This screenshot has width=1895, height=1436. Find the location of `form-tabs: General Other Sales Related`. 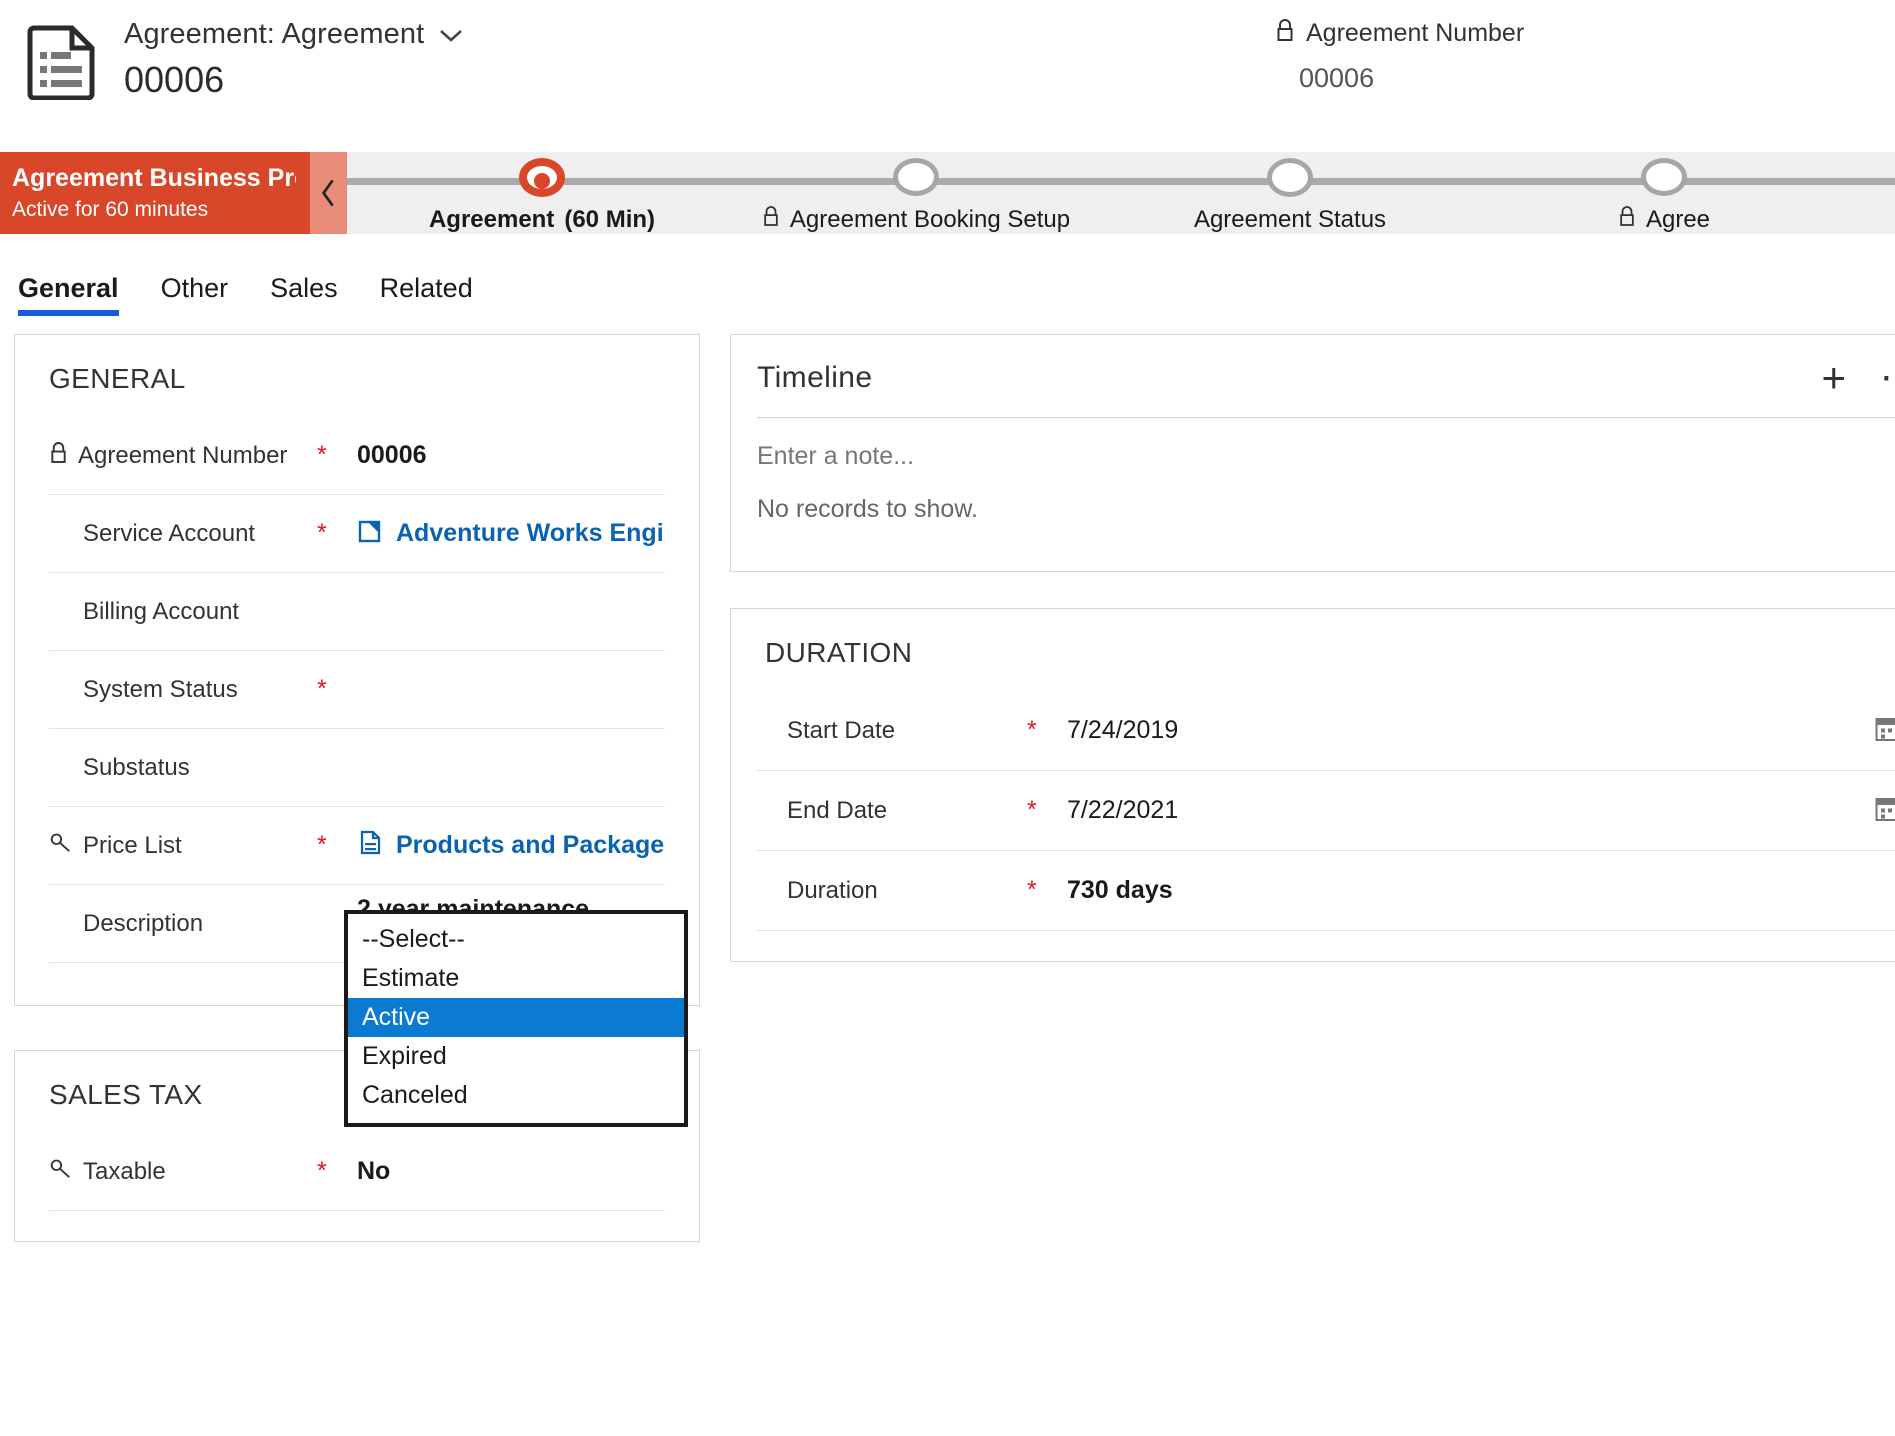

form-tabs: General Other Sales Related is located at coordinates (947, 275).